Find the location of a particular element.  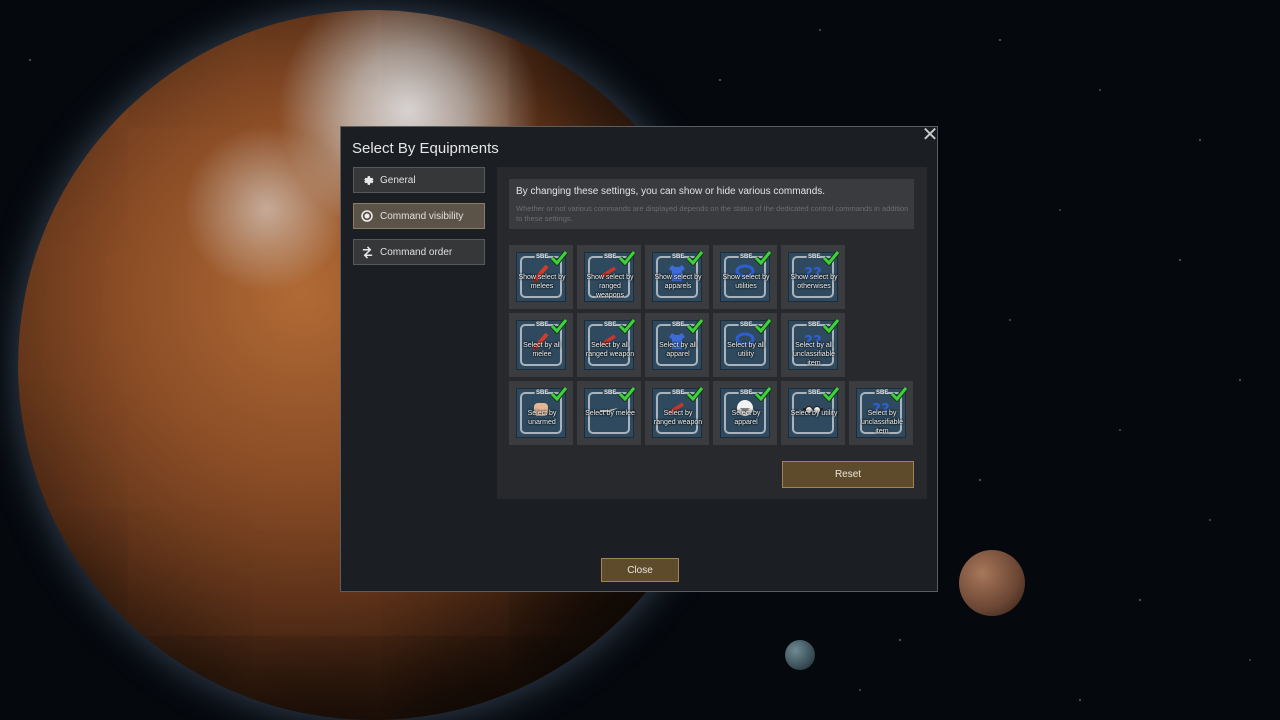

tile-icon-frame: SBE?? Show select by otherwises is located at coordinates (814, 276).